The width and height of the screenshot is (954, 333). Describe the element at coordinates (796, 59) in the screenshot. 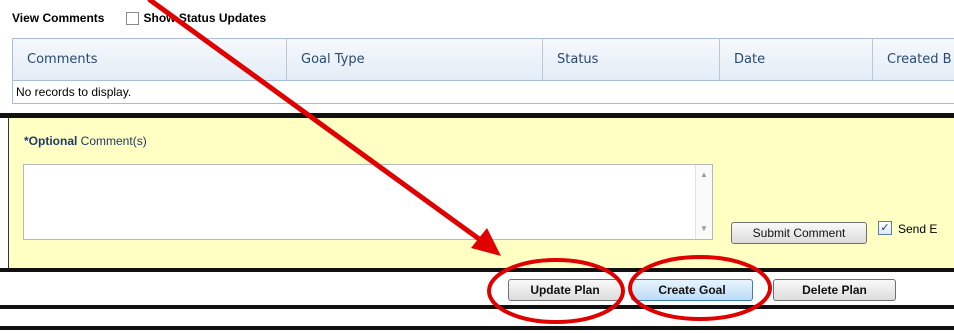

I see `column-header-date: Date` at that location.